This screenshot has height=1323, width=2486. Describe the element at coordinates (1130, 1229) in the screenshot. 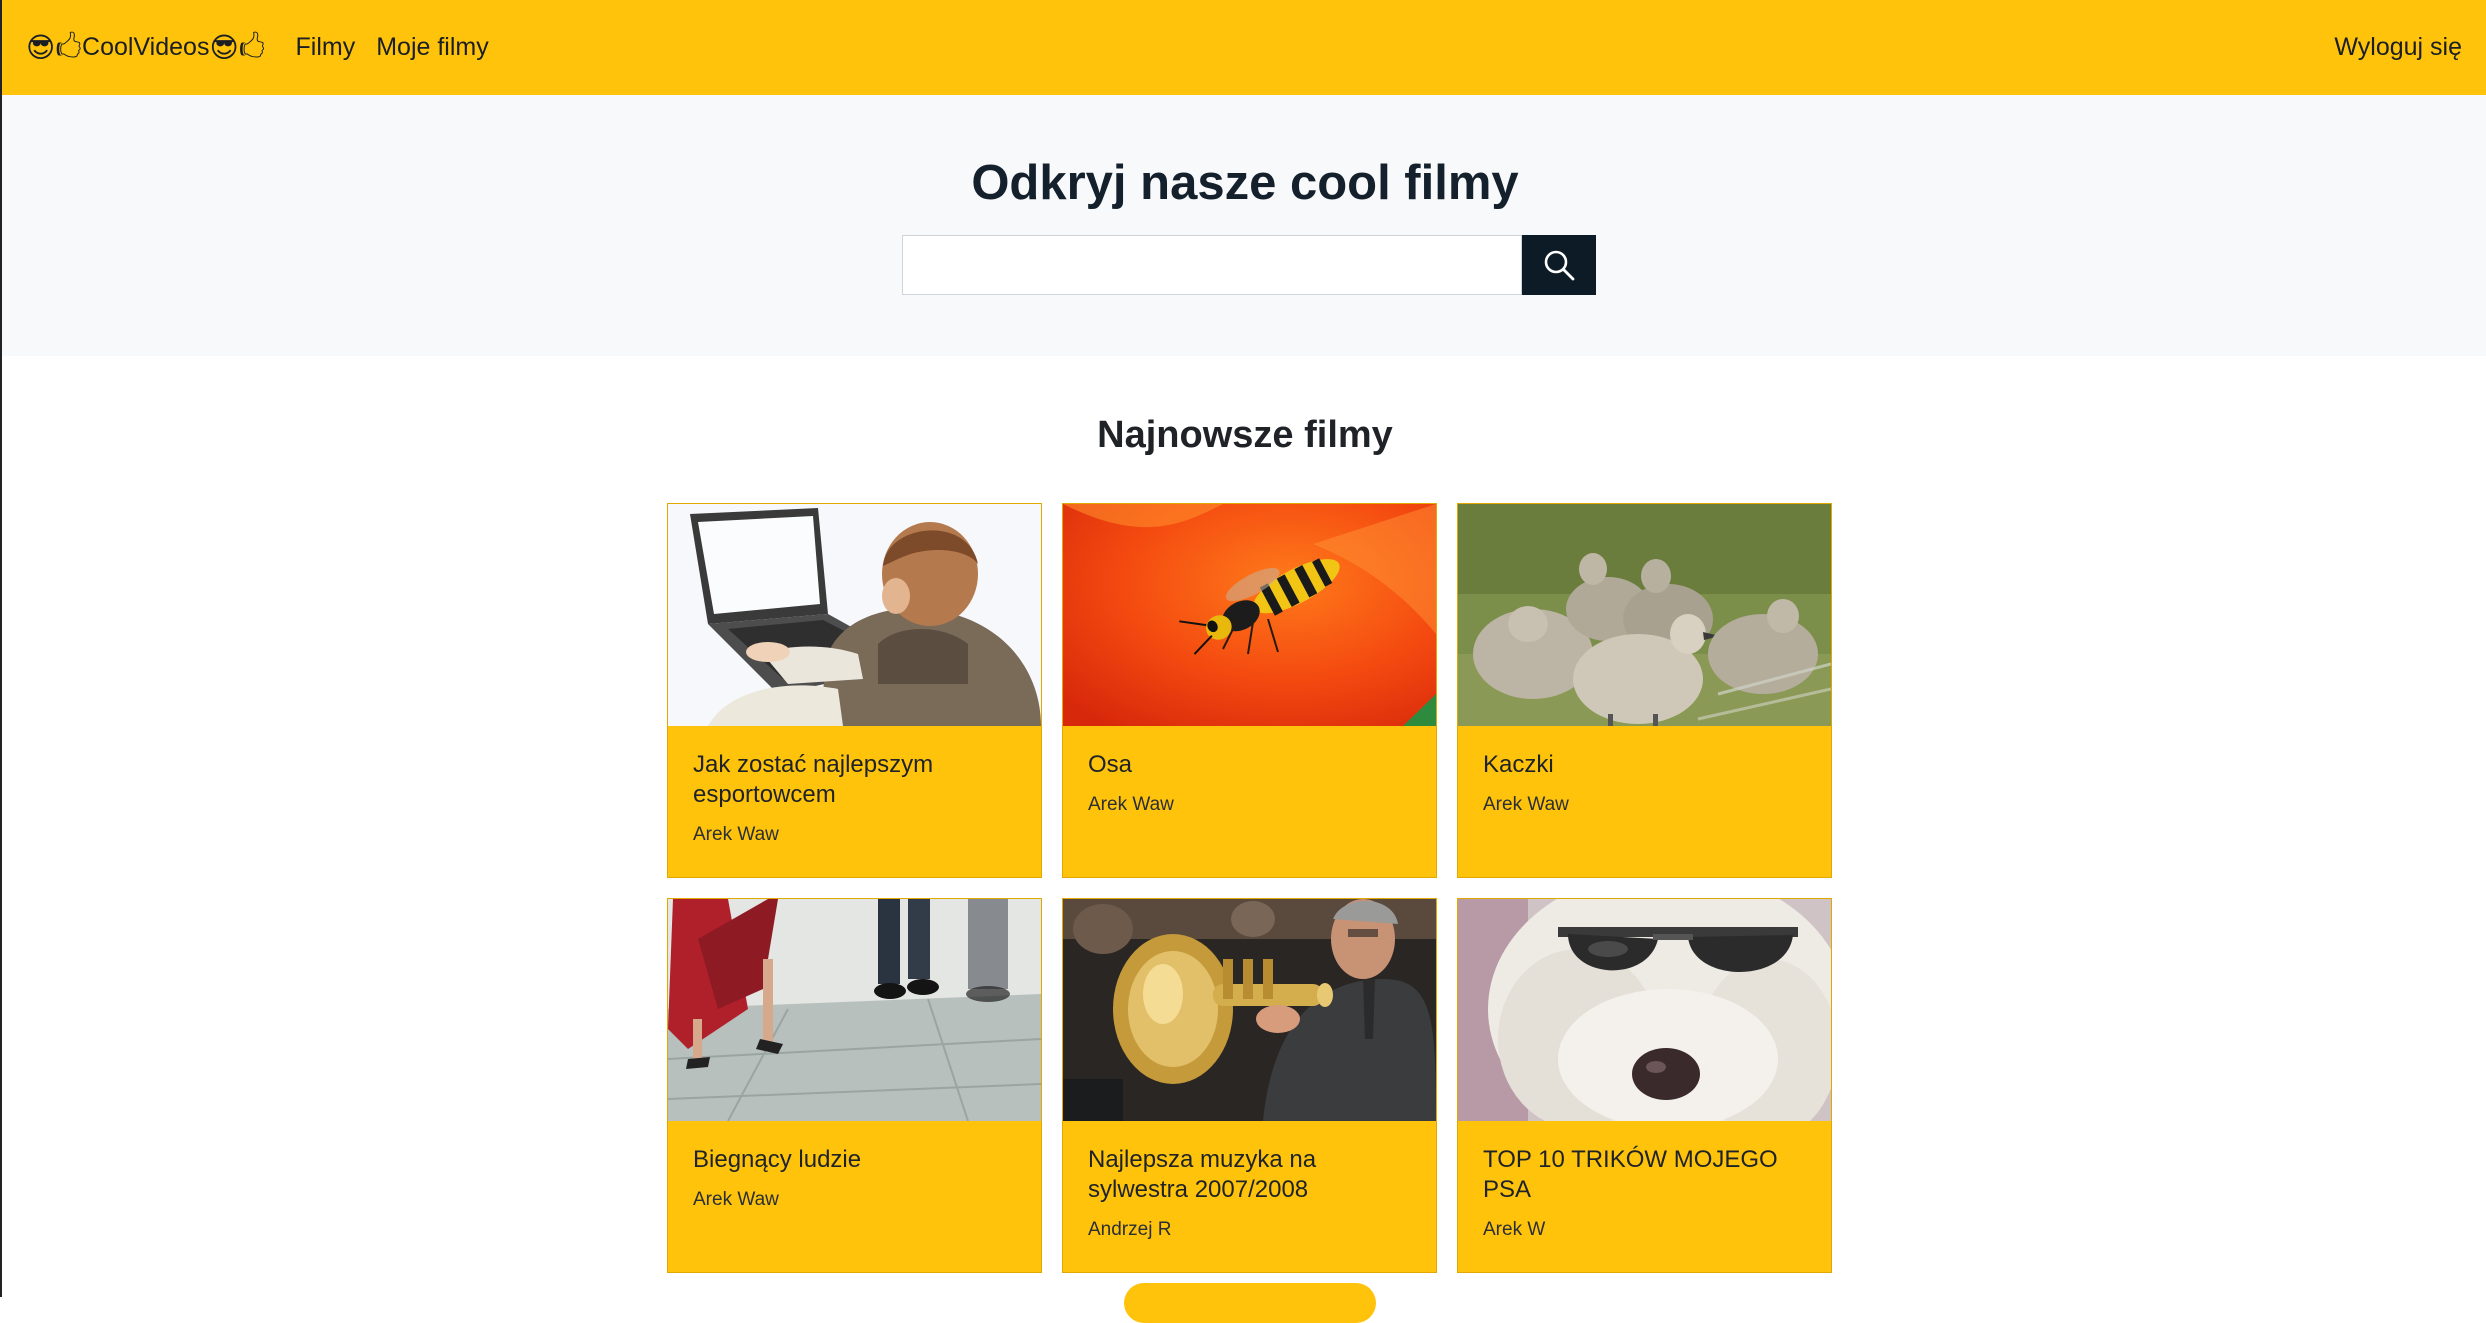

I see `video-author: Andrzej R` at that location.